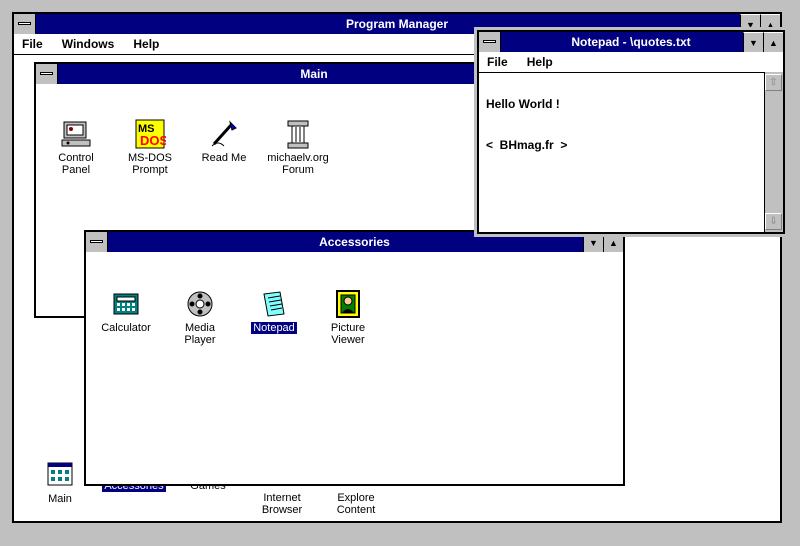 The image size is (800, 546). Describe the element at coordinates (200, 296) in the screenshot. I see `media-player-icon` at that location.